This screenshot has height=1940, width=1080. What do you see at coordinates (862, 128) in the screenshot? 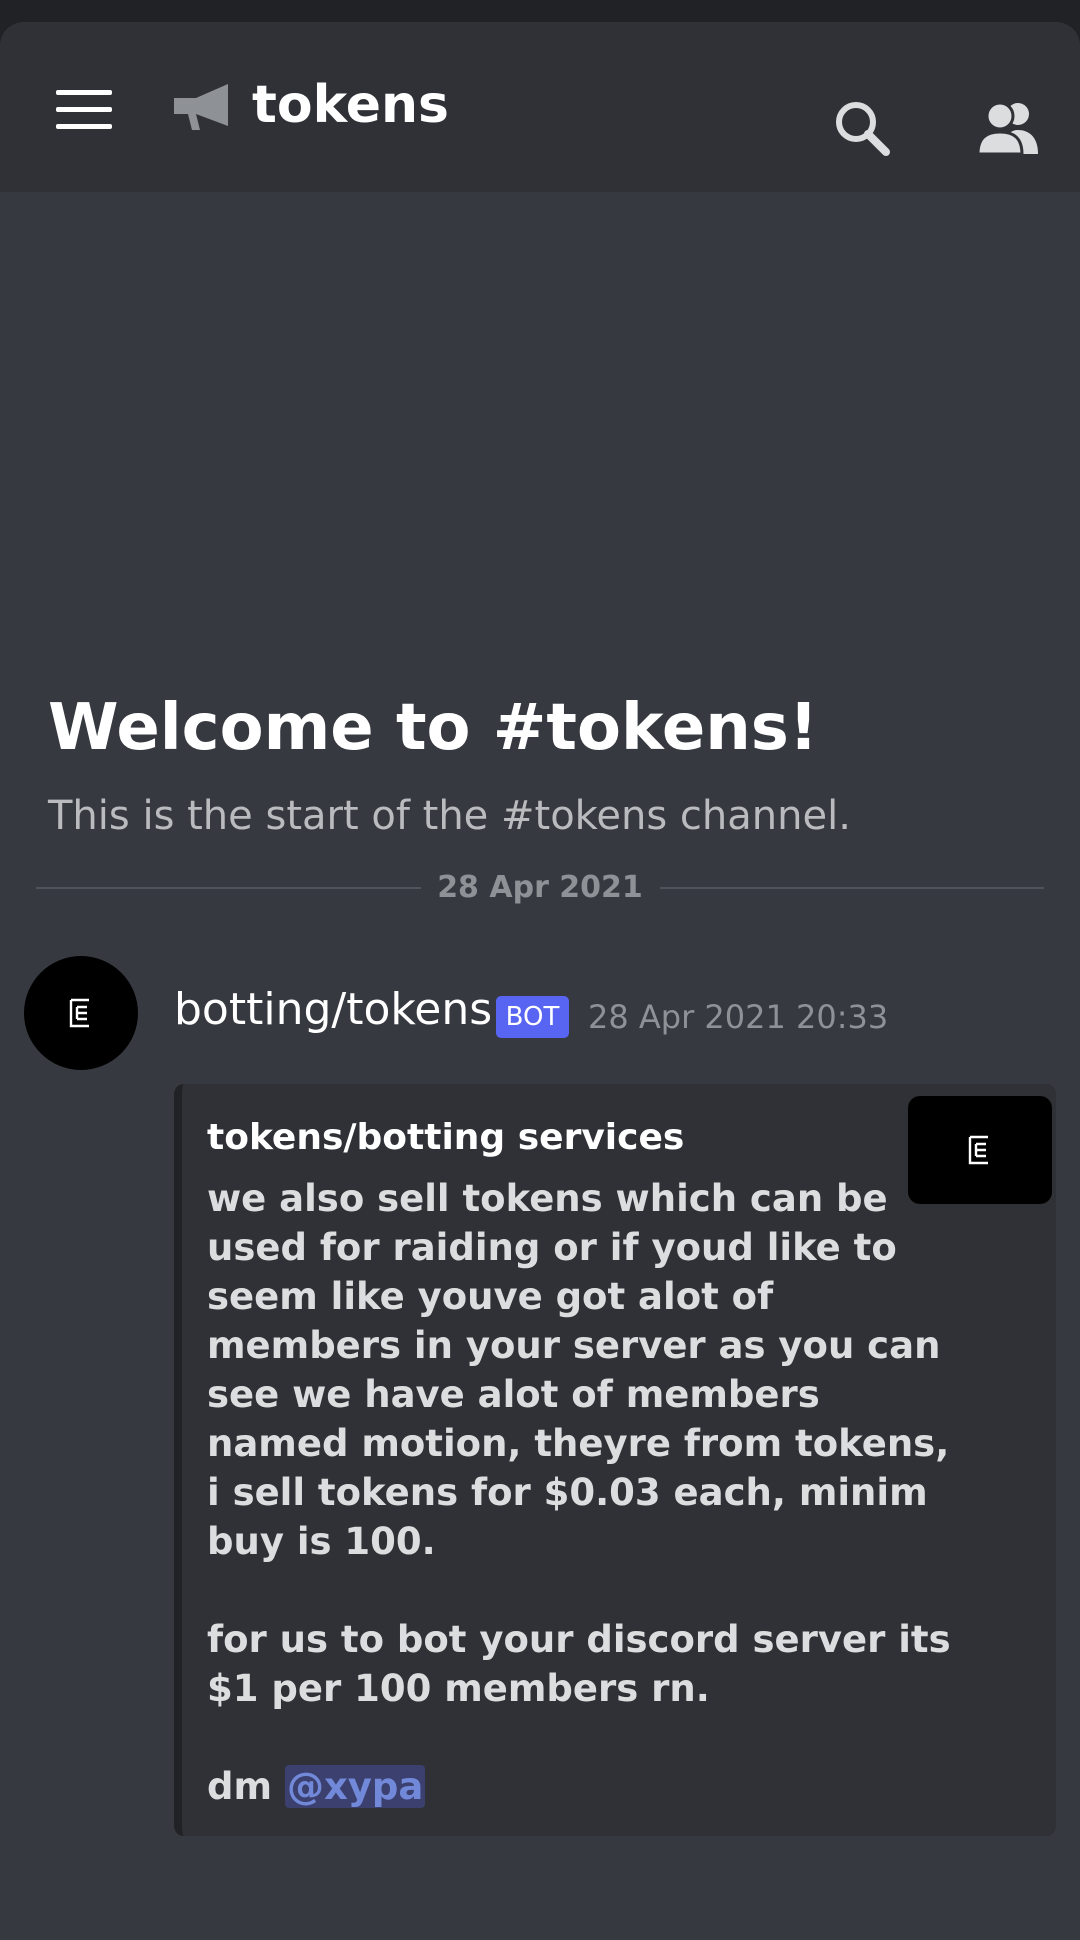
I see `search-icon` at bounding box center [862, 128].